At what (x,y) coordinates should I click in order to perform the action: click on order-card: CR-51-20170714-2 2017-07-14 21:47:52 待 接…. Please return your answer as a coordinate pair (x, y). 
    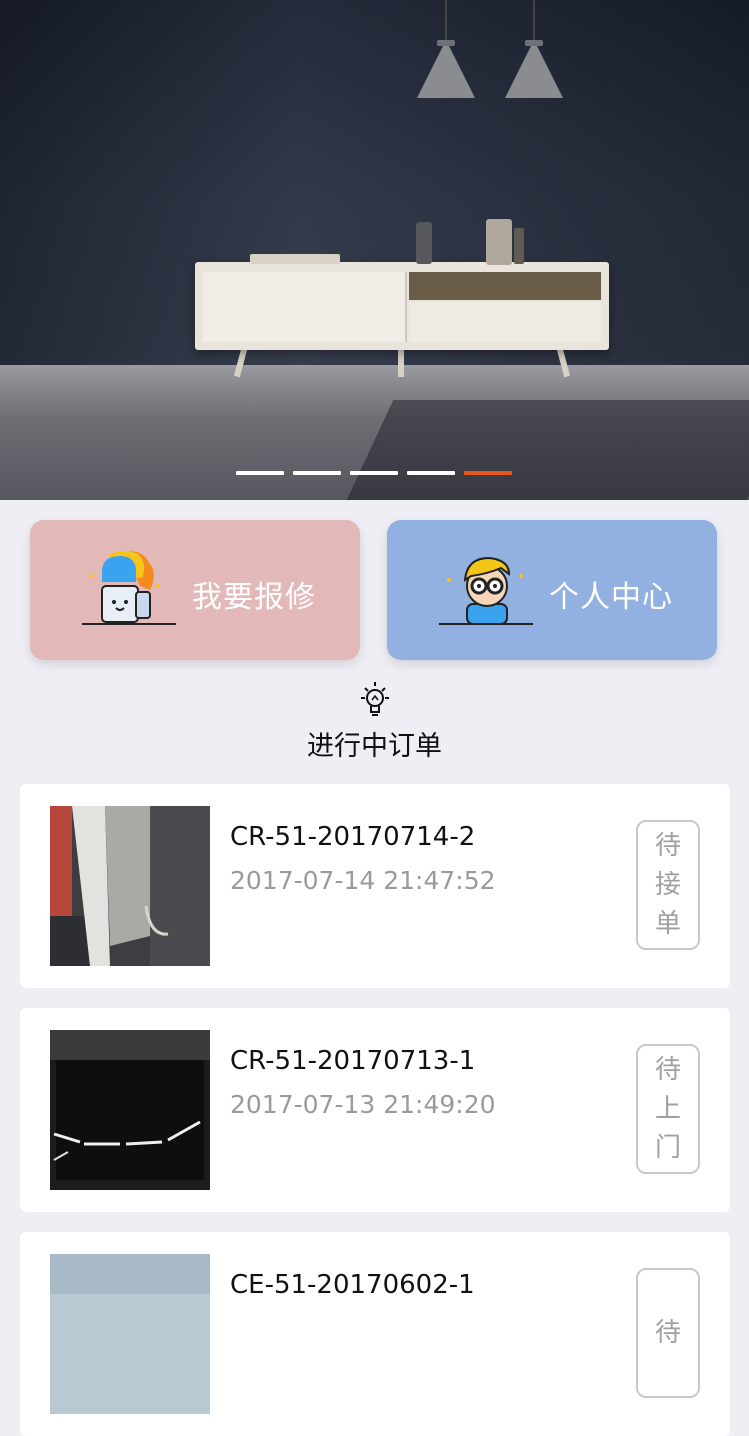
    Looking at the image, I should click on (375, 886).